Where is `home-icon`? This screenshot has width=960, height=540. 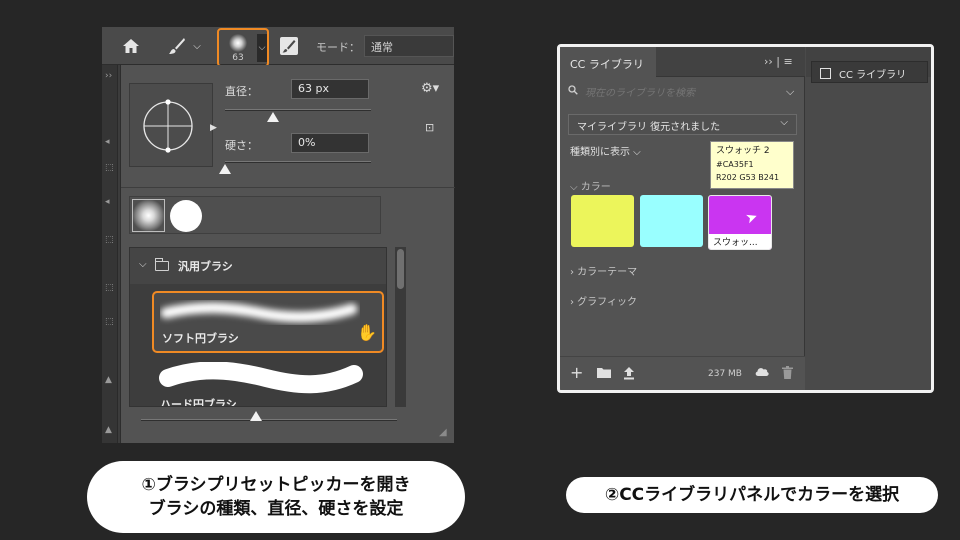 home-icon is located at coordinates (131, 46).